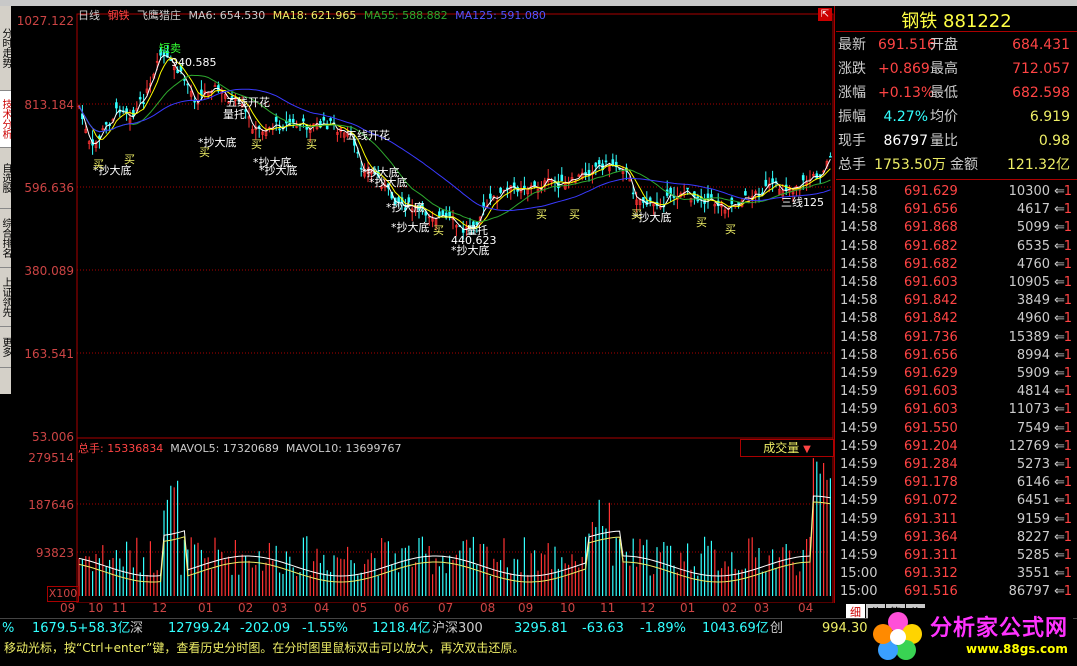  Describe the element at coordinates (1029, 410) in the screenshot. I see `tick-volume: 11073` at that location.